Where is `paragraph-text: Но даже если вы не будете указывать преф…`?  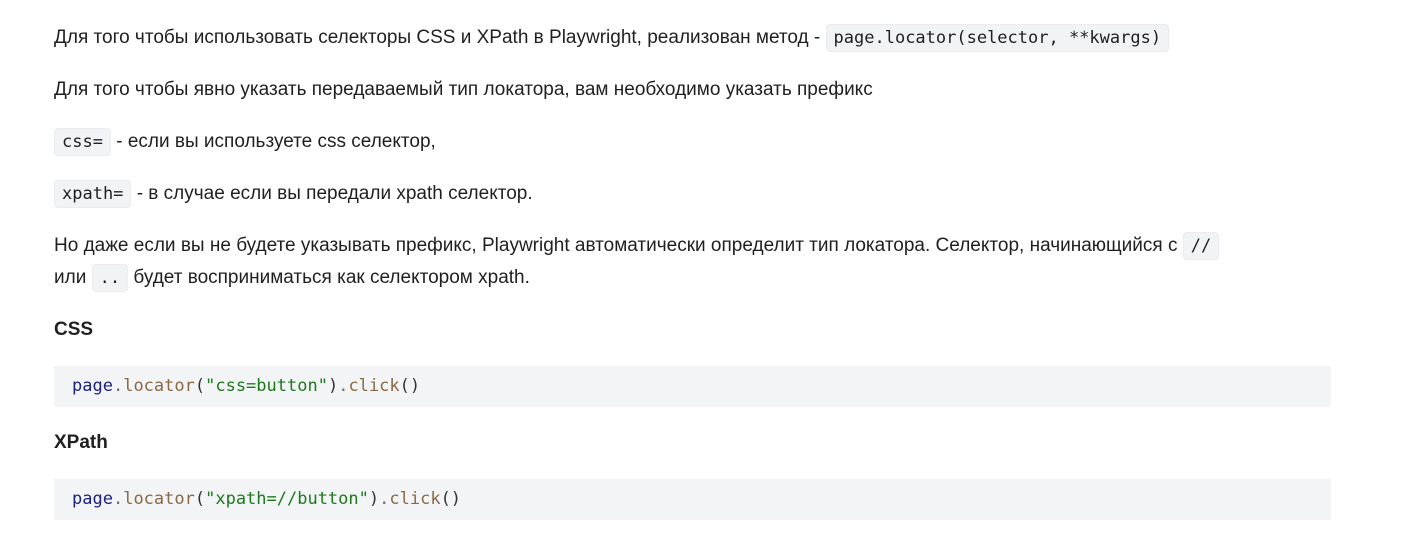 paragraph-text: Но даже если вы не будете указывать преф… is located at coordinates (618, 245).